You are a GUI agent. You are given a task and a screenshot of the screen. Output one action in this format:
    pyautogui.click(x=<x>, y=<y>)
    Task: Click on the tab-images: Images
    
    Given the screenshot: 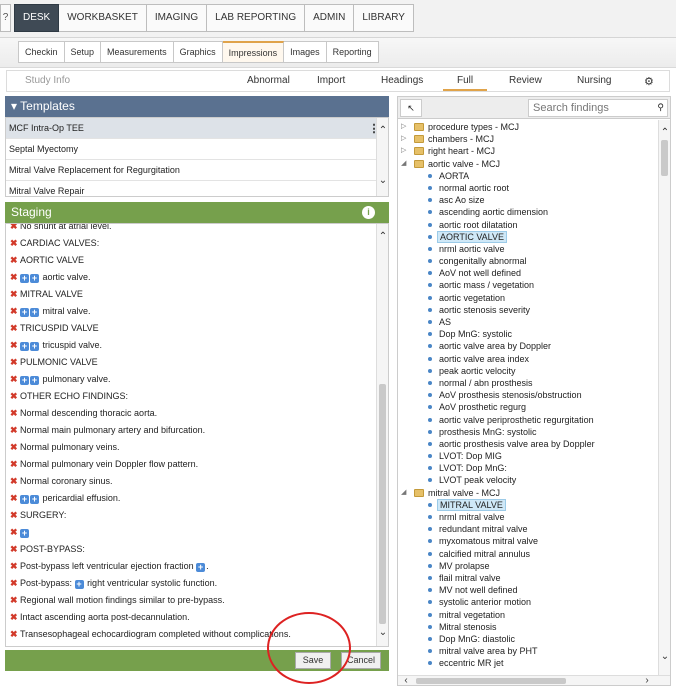 What is the action you would take?
    pyautogui.click(x=305, y=52)
    